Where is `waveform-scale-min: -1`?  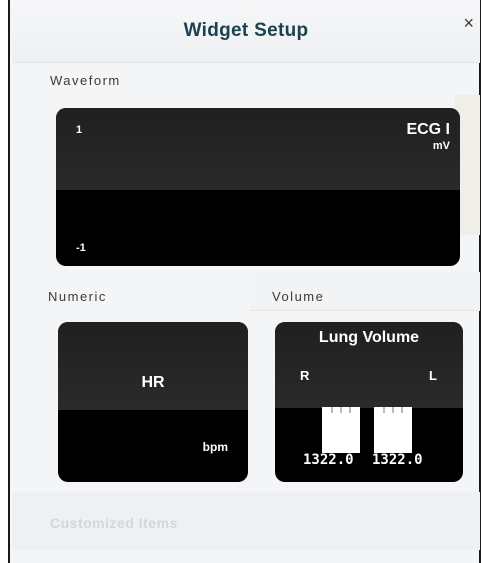 waveform-scale-min: -1 is located at coordinates (81, 248).